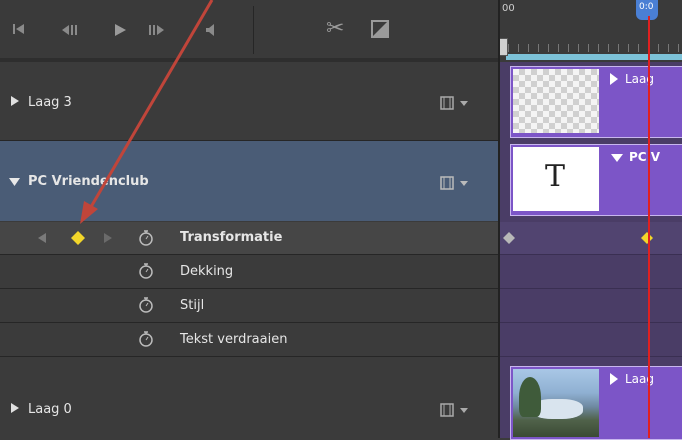 Image resolution: width=682 pixels, height=440 pixels. What do you see at coordinates (147, 112) in the screenshot?
I see `annotation-arrow` at bounding box center [147, 112].